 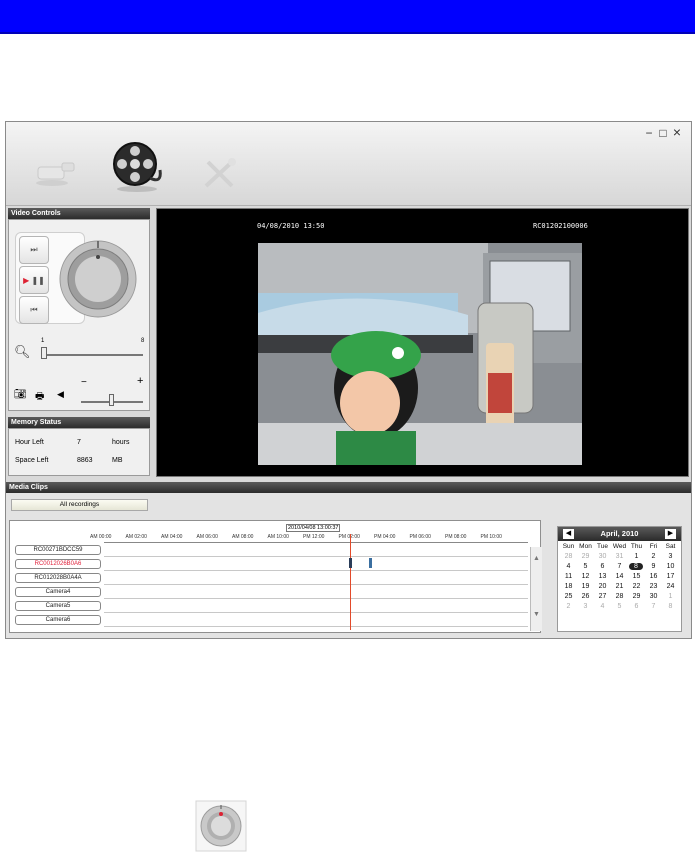 What do you see at coordinates (653, 566) in the screenshot?
I see `calendar-day: 9` at bounding box center [653, 566].